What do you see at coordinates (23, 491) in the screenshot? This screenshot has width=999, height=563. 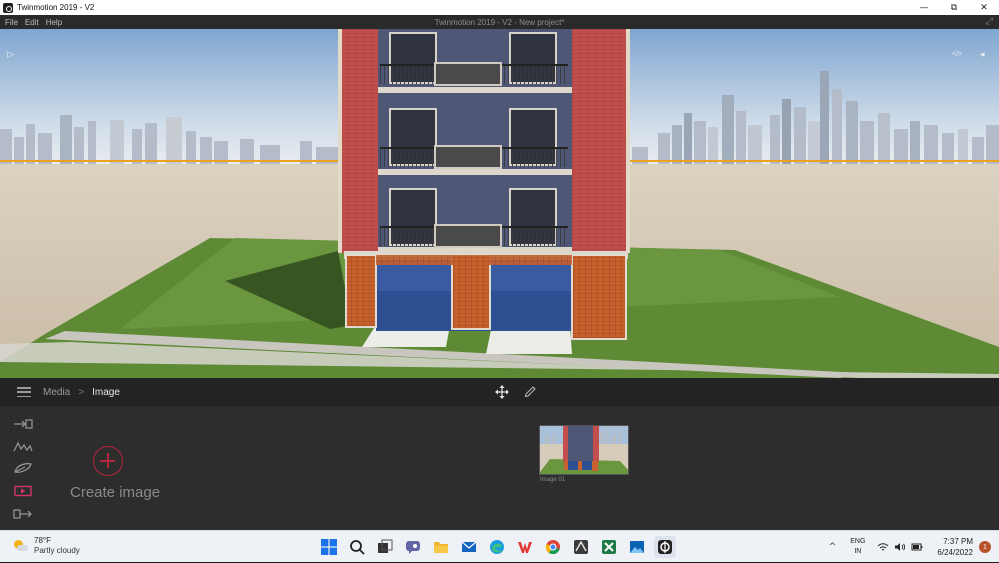 I see `media-icon` at bounding box center [23, 491].